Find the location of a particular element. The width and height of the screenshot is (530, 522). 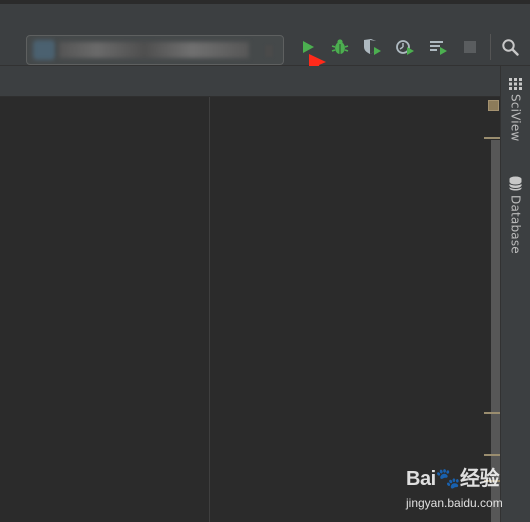

main-toolbar is located at coordinates (265, 35).